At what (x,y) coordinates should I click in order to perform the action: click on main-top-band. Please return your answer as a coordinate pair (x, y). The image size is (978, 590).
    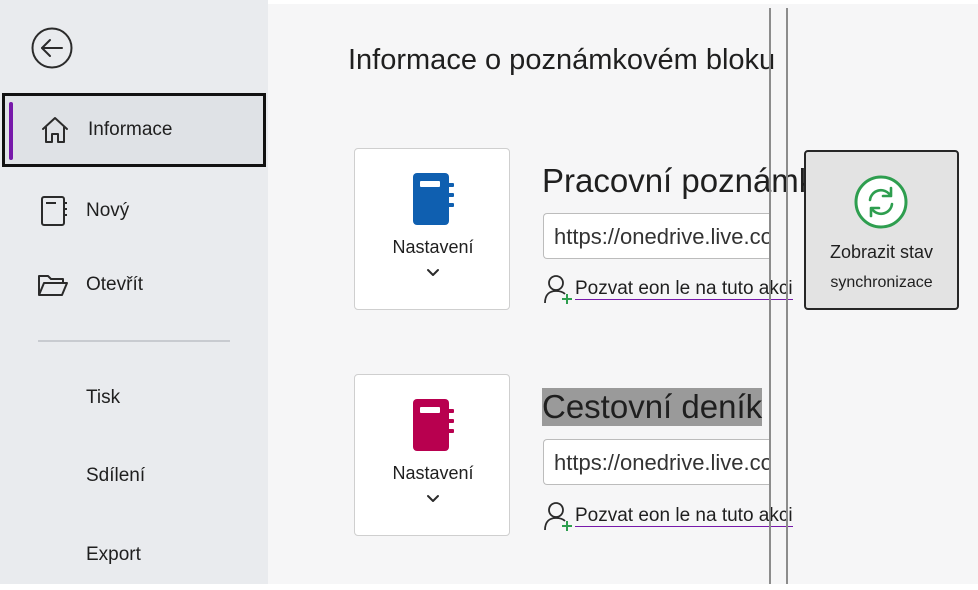
    Looking at the image, I should click on (623, 2).